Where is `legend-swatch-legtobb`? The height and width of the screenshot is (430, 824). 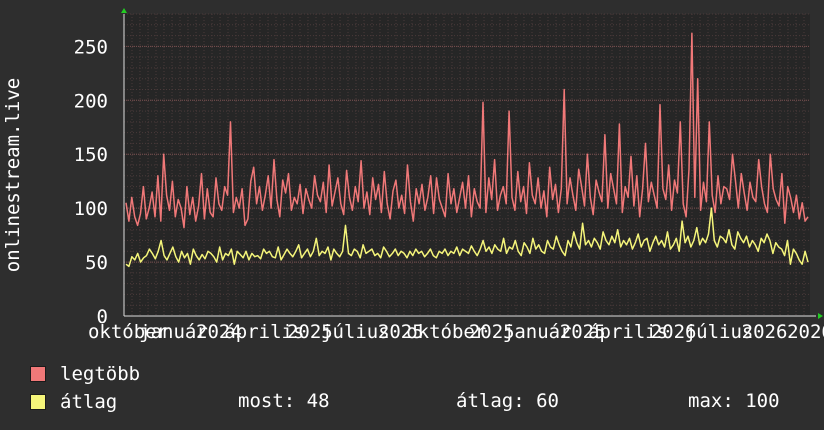
legend-swatch-legtobb is located at coordinates (38, 374).